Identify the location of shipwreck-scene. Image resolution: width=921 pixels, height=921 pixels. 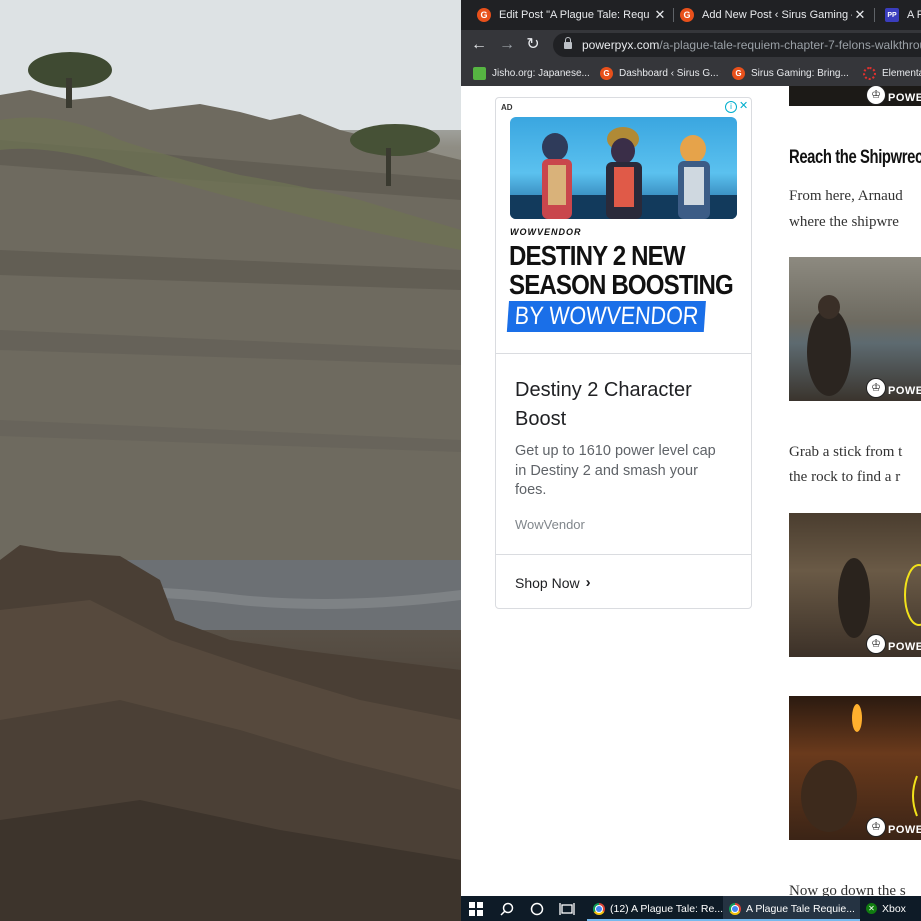
(829, 345).